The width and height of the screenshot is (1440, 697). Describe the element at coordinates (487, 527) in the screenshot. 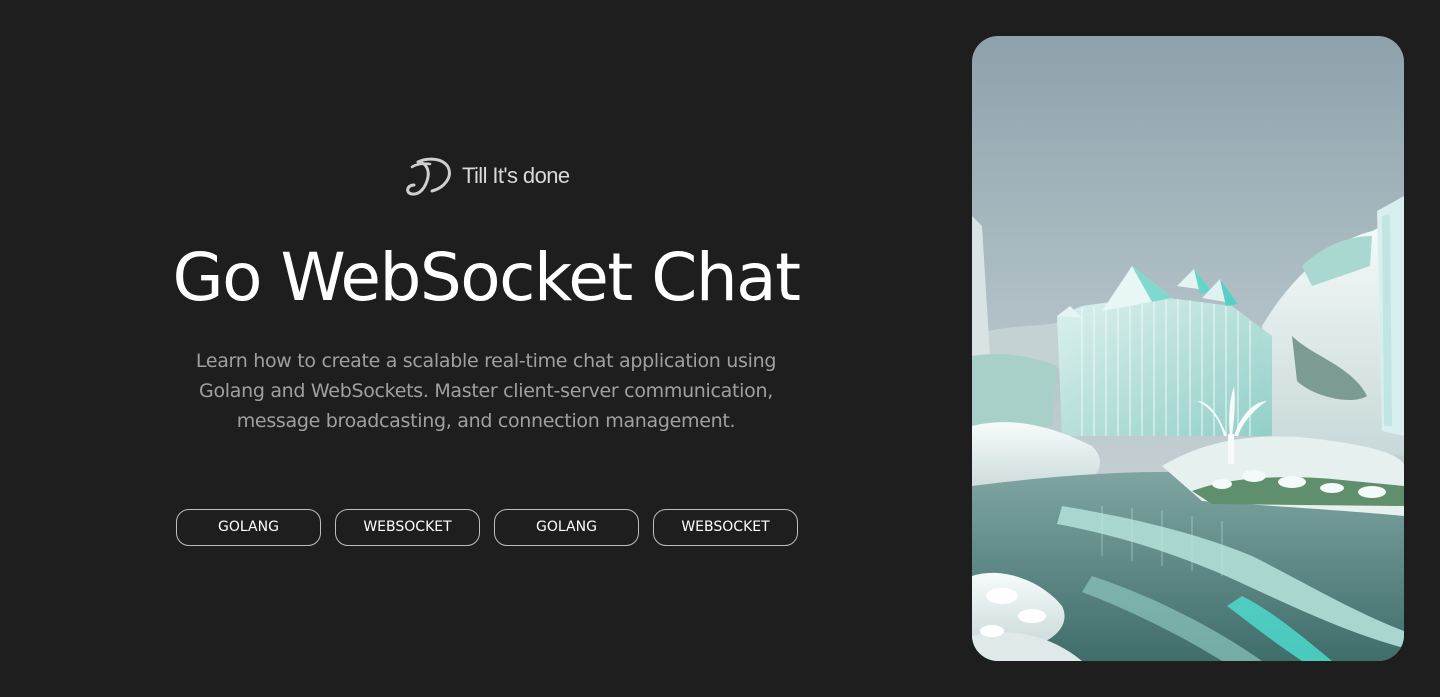

I see `tag-list: GOLANG WEBSOCKET GOLANG WEBSOCKET` at that location.